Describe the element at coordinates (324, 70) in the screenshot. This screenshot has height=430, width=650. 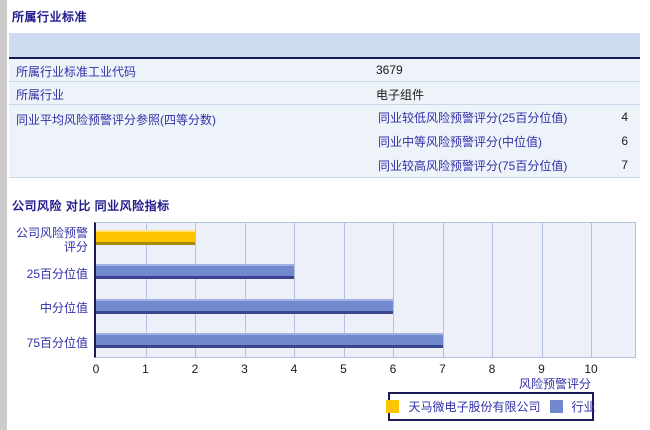
I see `table-row-industry-code: 所属行业标准工业代码 3679` at that location.